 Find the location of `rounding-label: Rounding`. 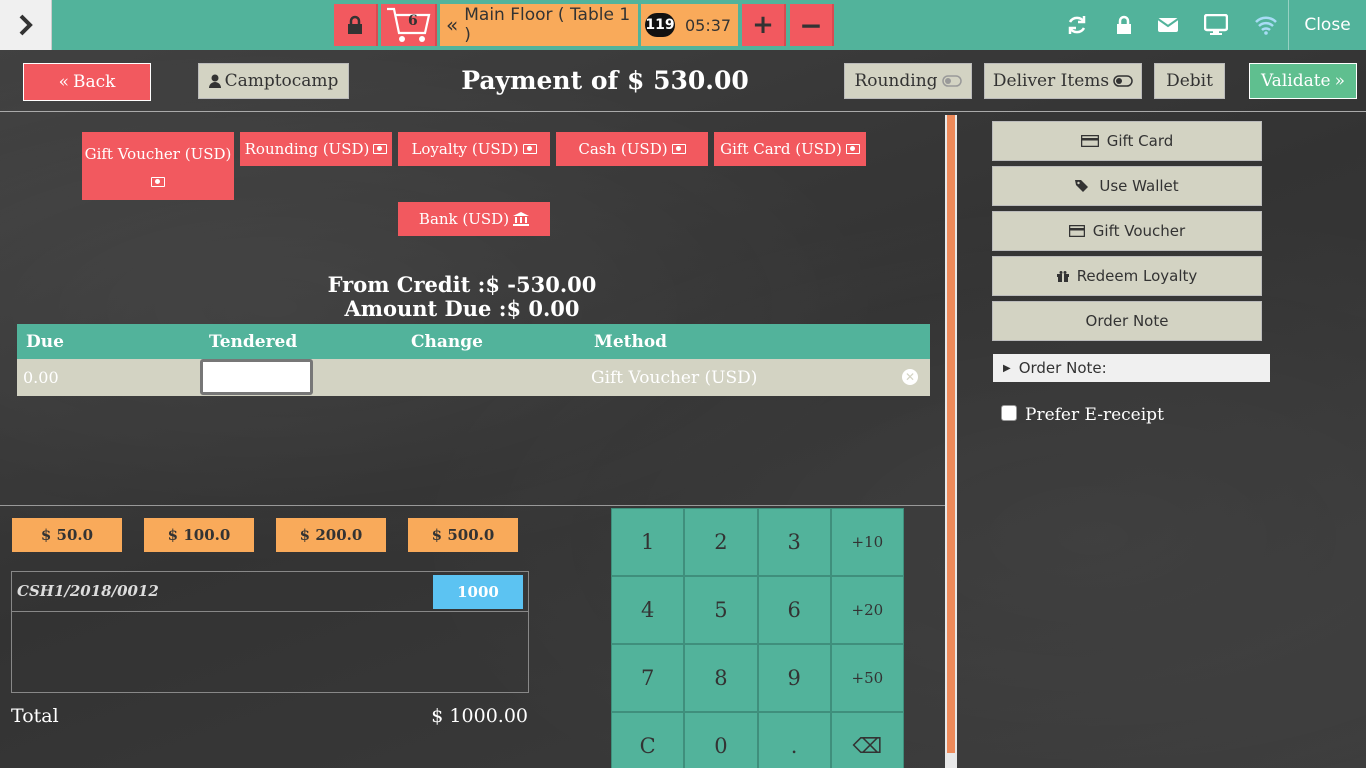

rounding-label: Rounding is located at coordinates (896, 81).